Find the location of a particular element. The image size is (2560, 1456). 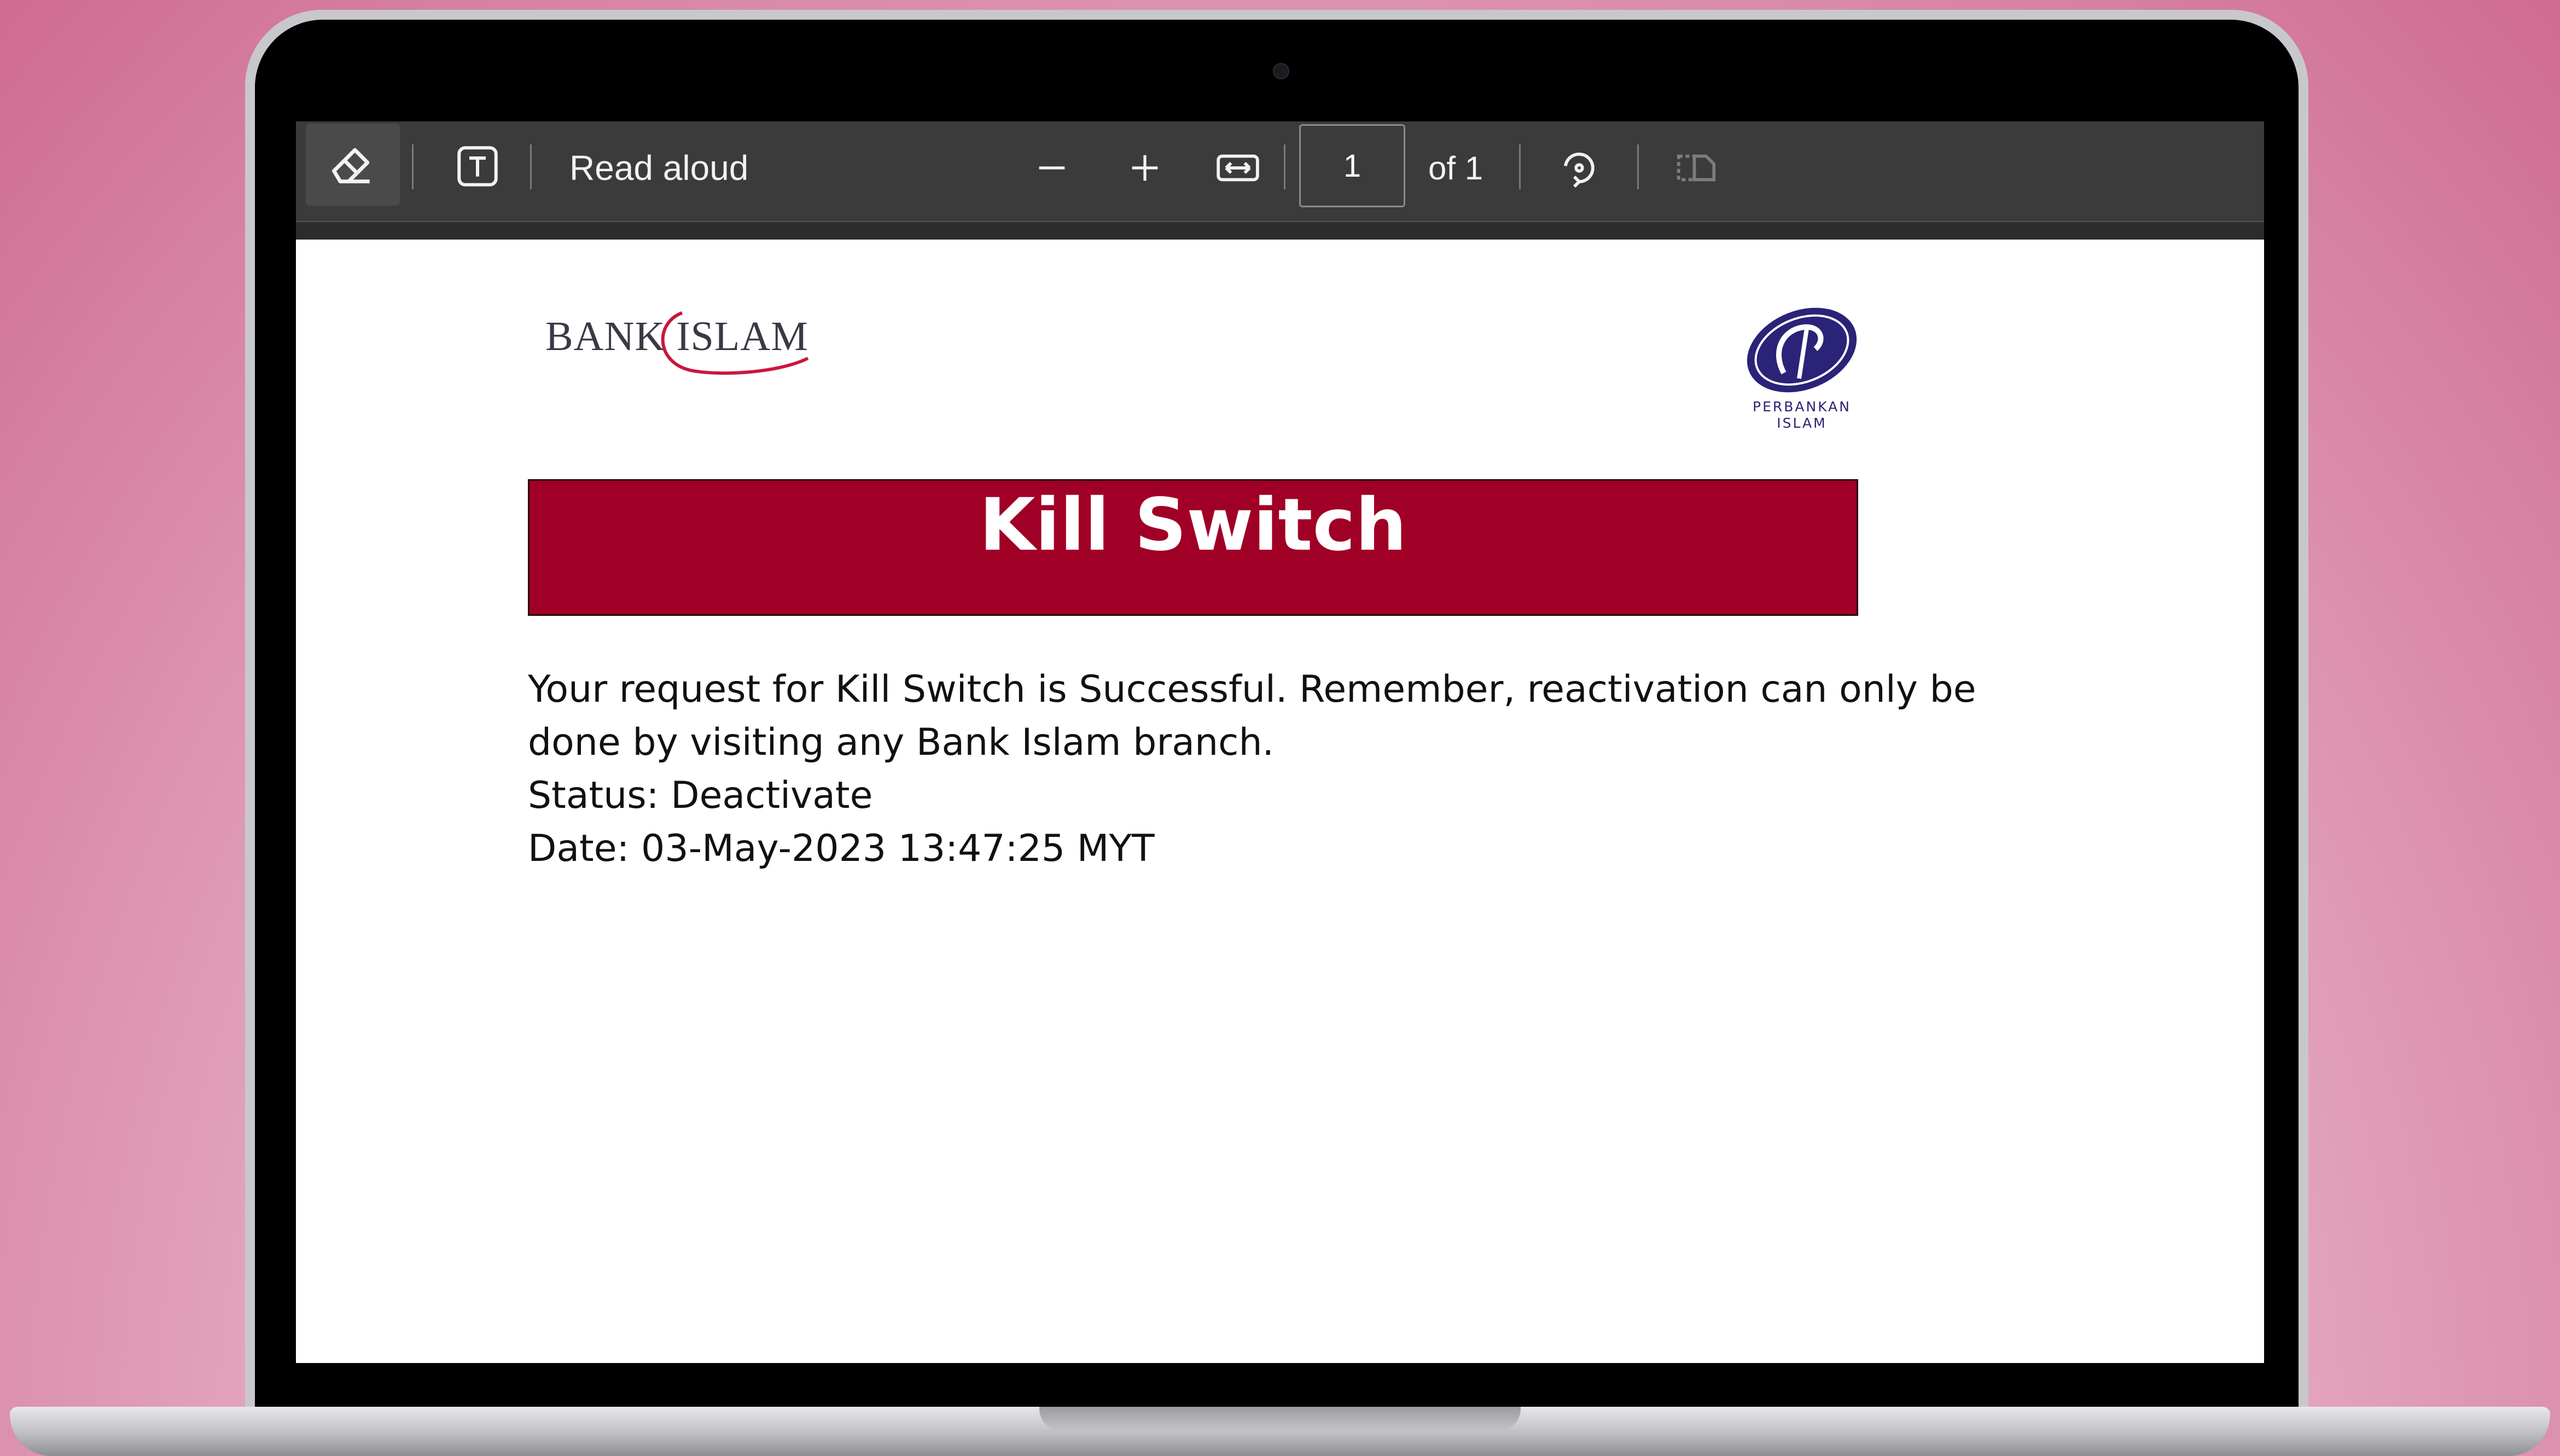

page-total-text: of 1 is located at coordinates (1456, 168).